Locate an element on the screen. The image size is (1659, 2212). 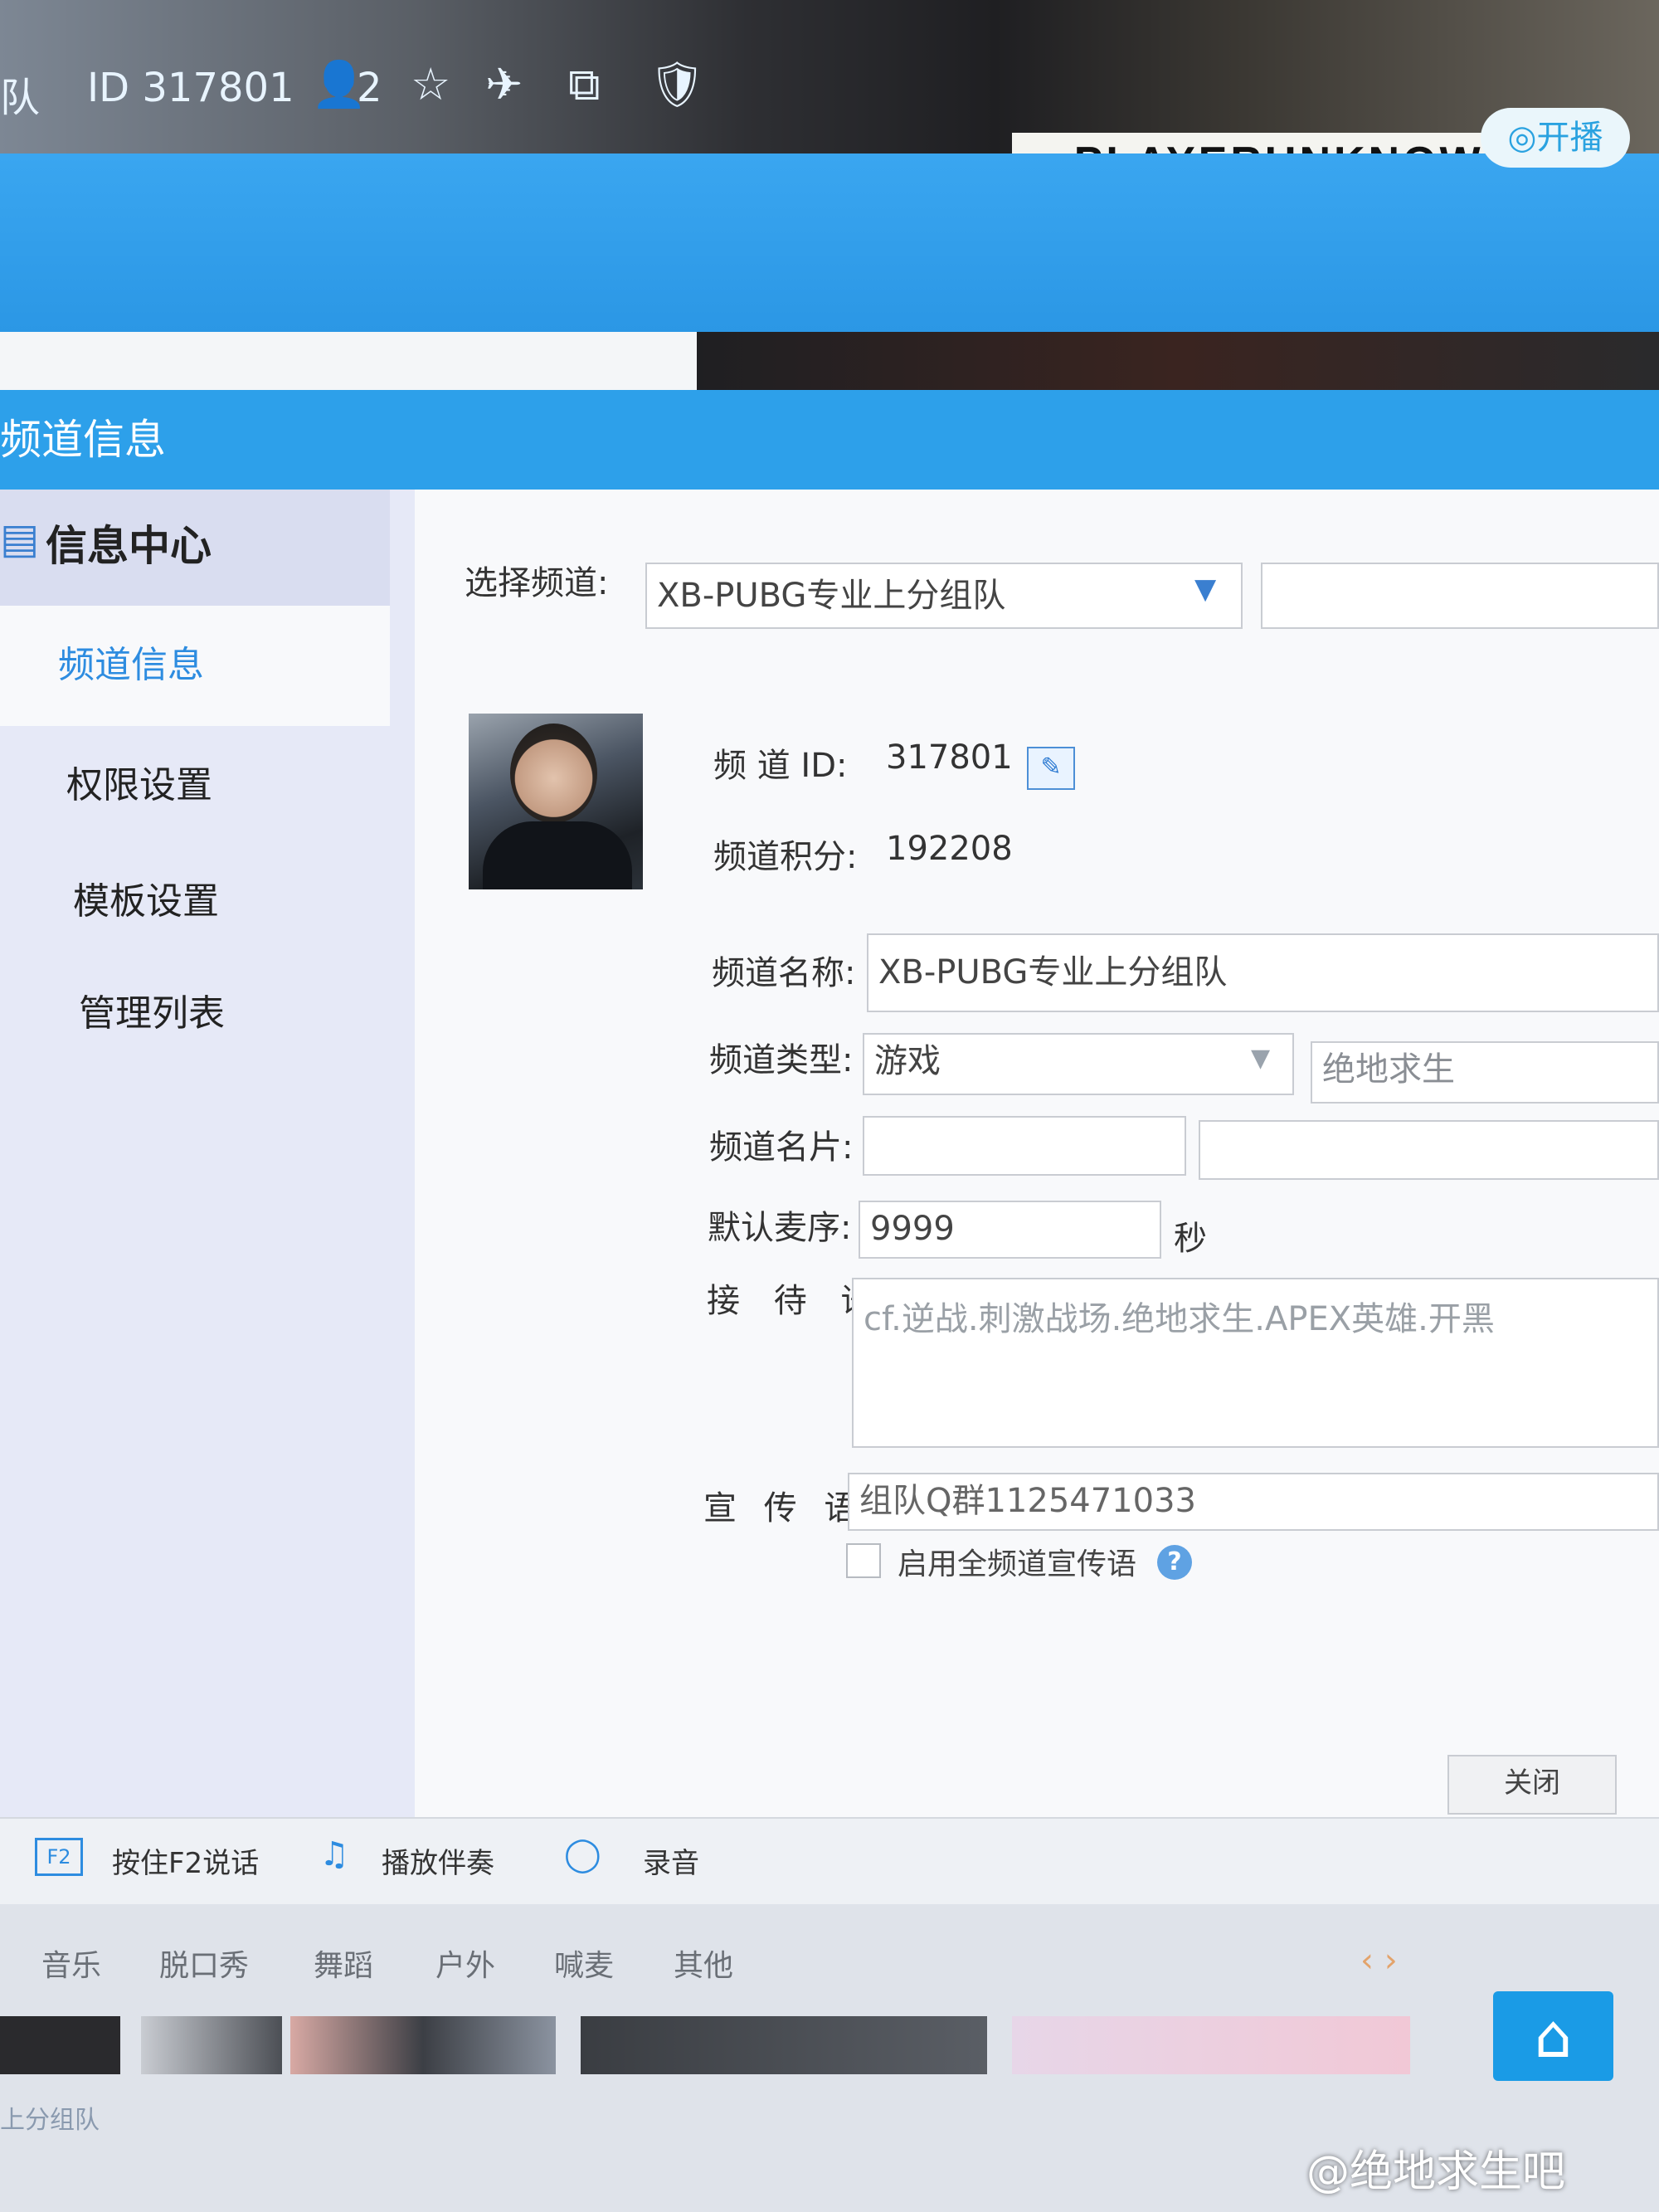
play-accompaniment-label: 播放伴奏 is located at coordinates (438, 1860).